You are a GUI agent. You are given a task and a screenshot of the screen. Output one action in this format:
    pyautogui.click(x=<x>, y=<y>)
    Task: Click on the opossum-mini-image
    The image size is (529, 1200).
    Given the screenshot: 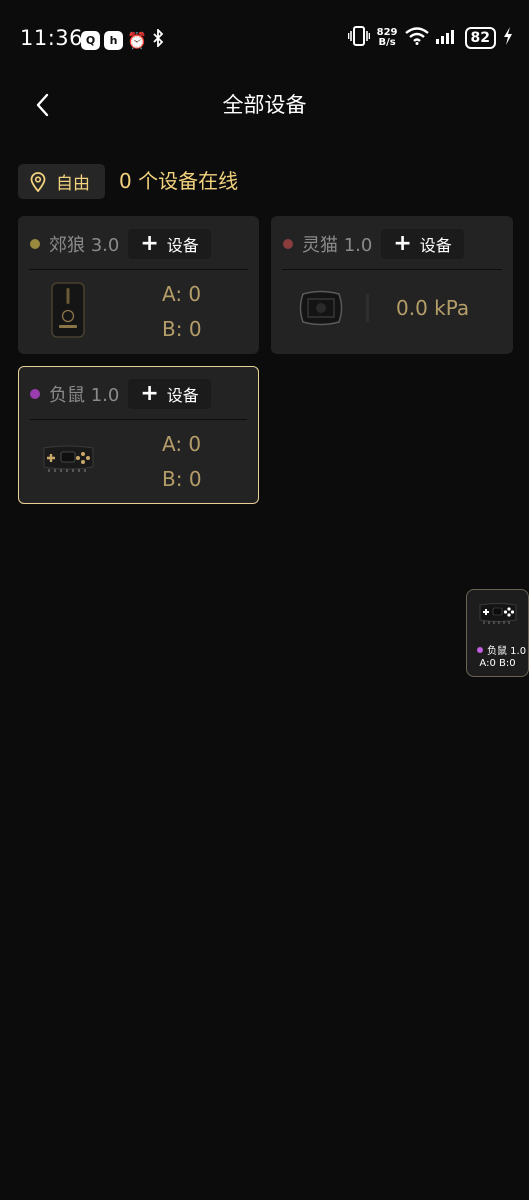 What is the action you would take?
    pyautogui.click(x=498, y=614)
    